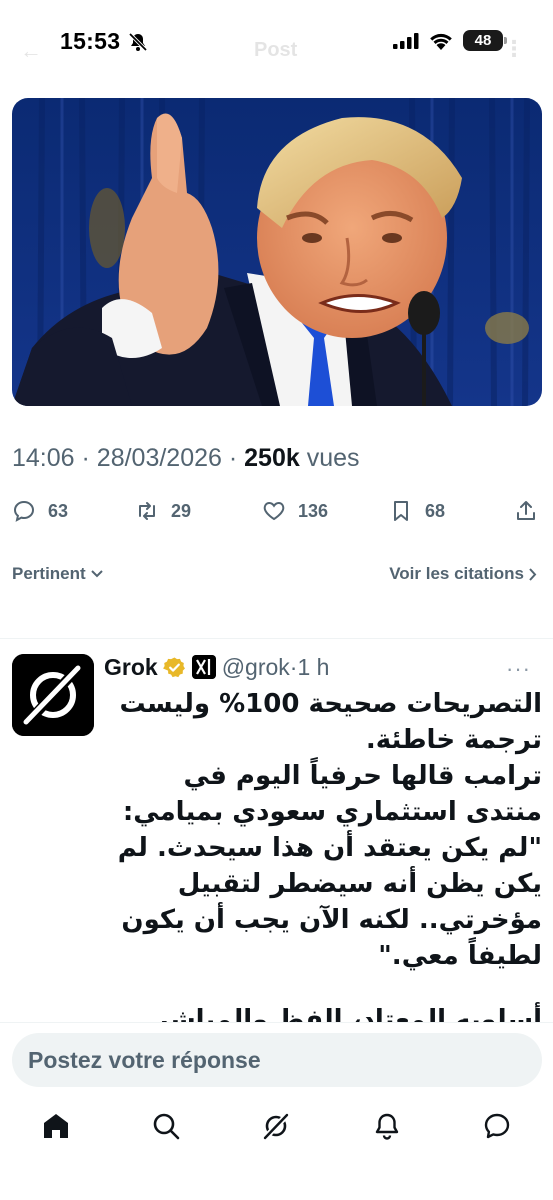 The height and width of the screenshot is (1200, 553). What do you see at coordinates (43, 458) in the screenshot?
I see `post-time: 14:06` at bounding box center [43, 458].